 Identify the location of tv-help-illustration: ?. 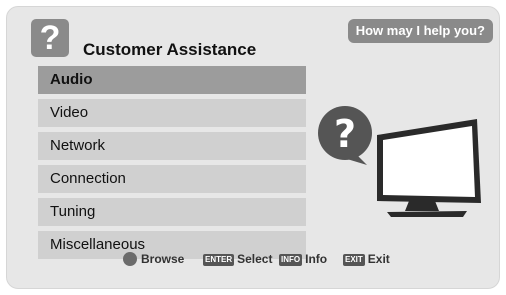
(399, 161).